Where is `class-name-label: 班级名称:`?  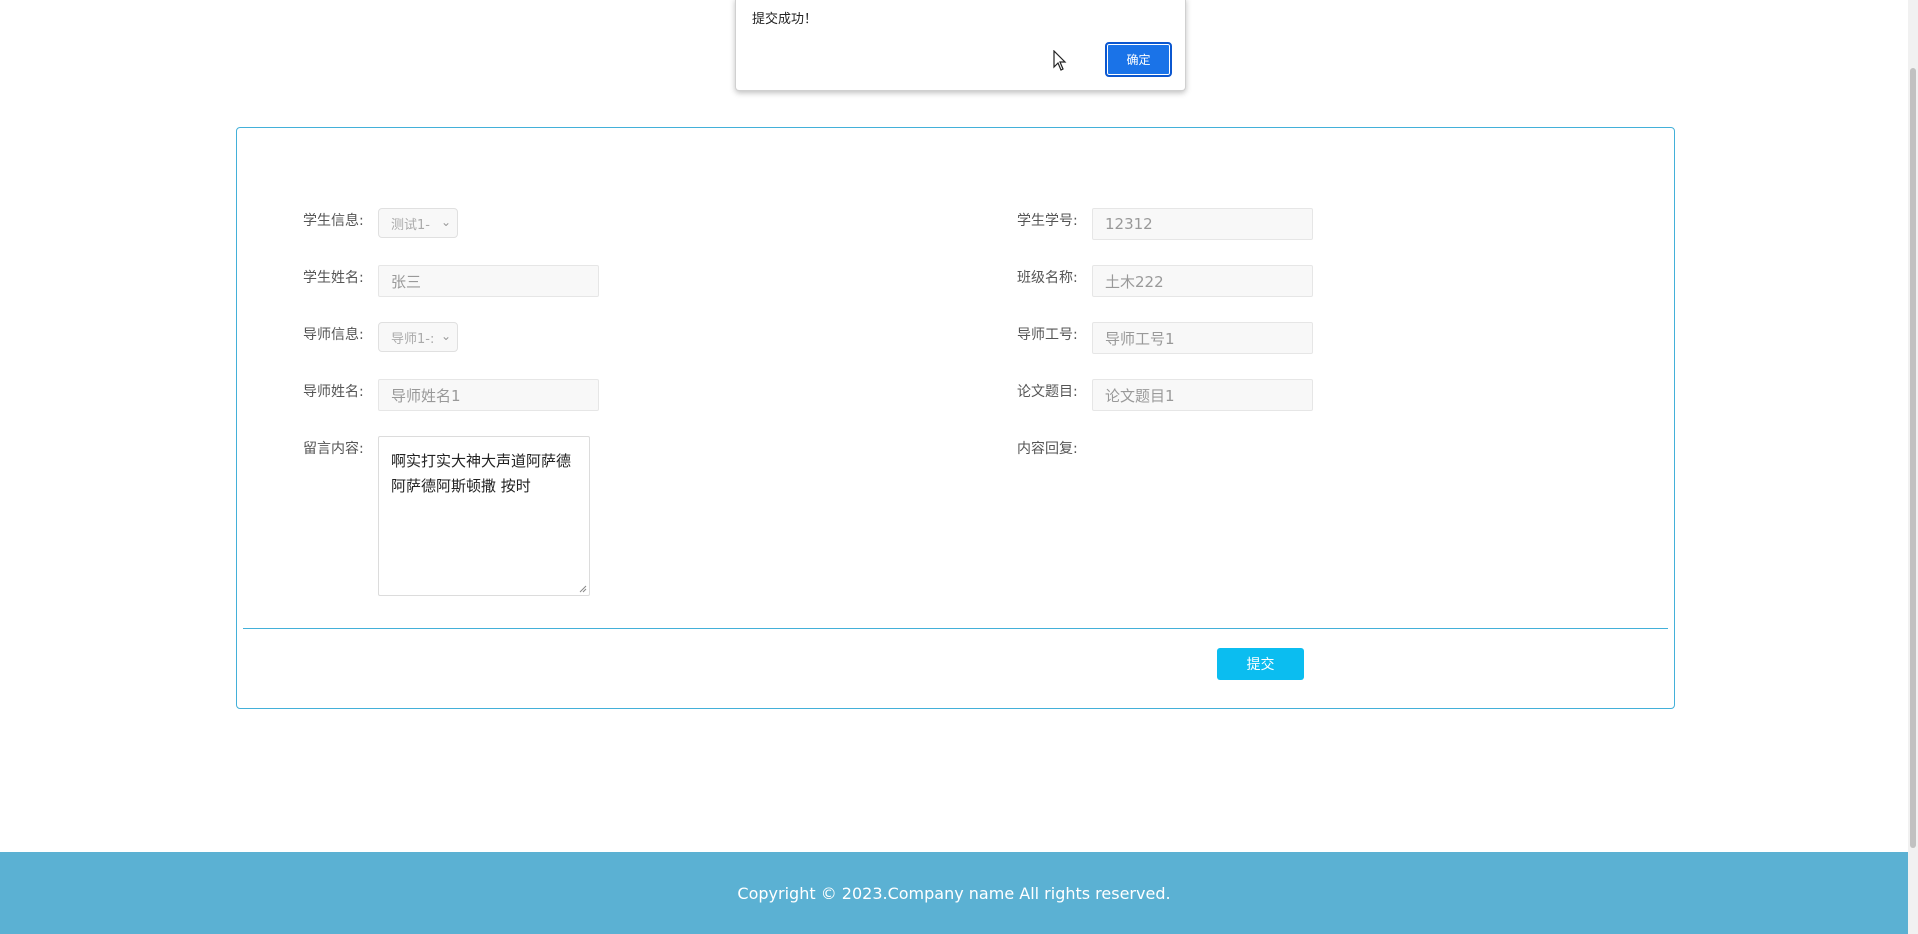 class-name-label: 班级名称: is located at coordinates (1047, 278).